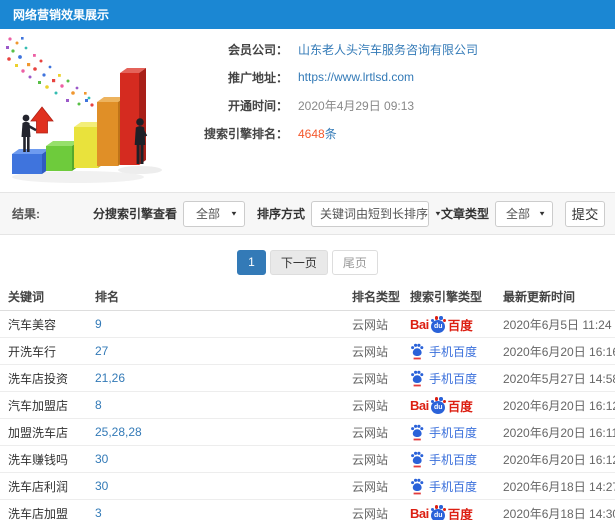 The height and width of the screenshot is (520, 615). What do you see at coordinates (307, 459) in the screenshot?
I see `table-row: 洗车赚钱吗 30 云网站 Bai du 百度` at bounding box center [307, 459].